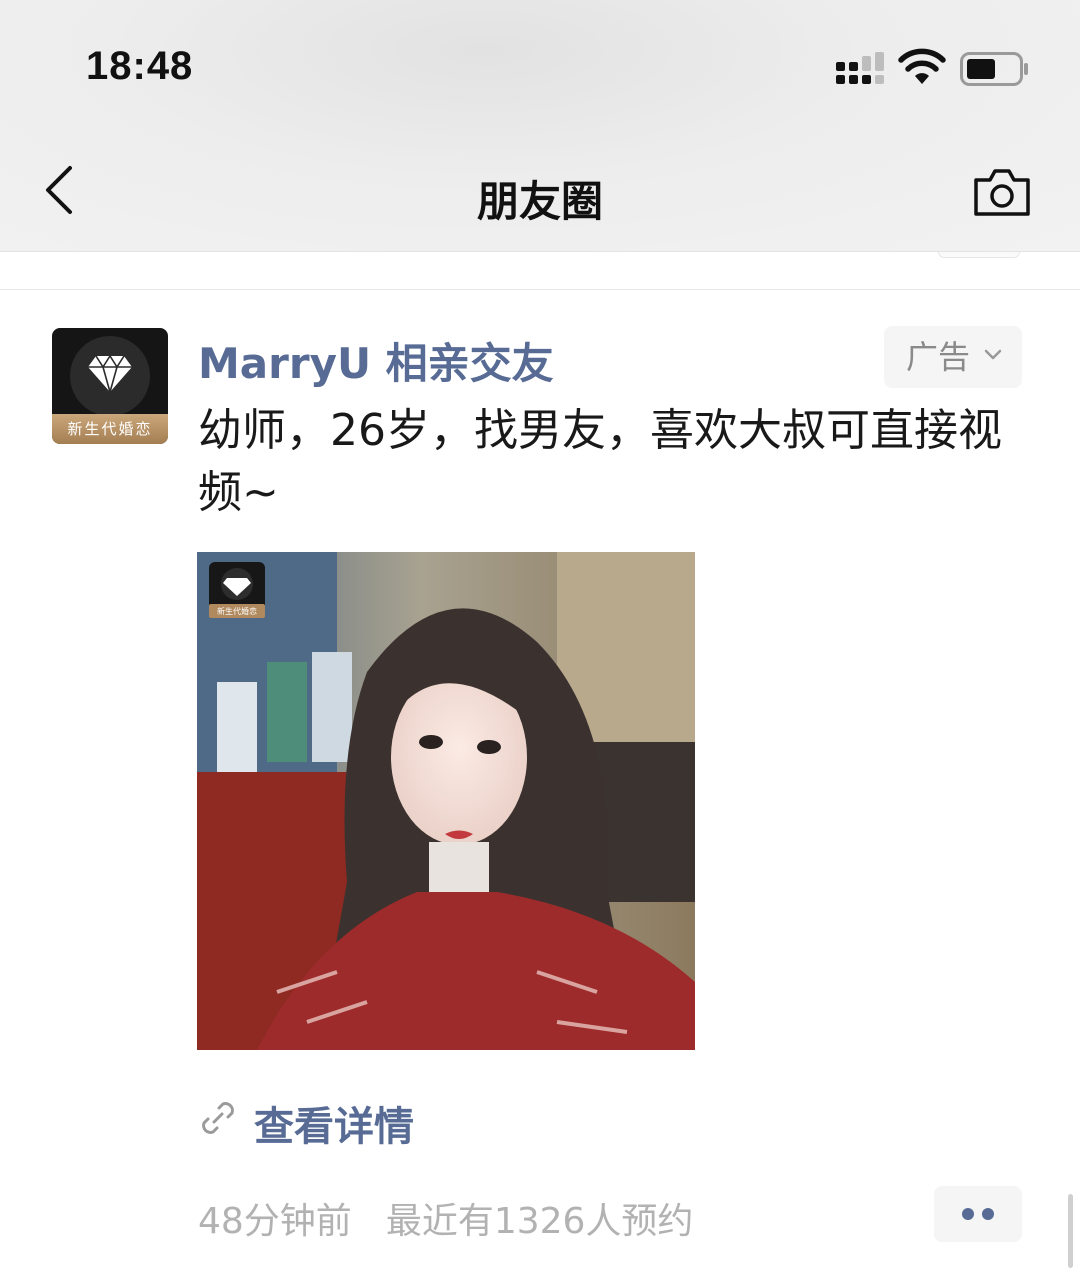  Describe the element at coordinates (376, 360) in the screenshot. I see `poster-name: MarryU 相亲交友` at that location.